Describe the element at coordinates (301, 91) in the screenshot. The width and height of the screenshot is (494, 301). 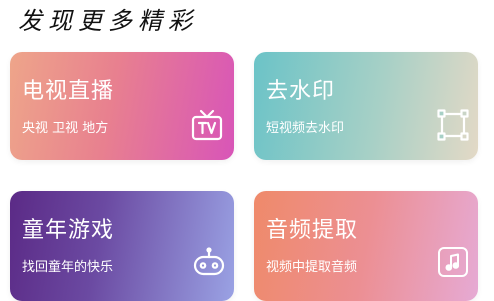
I see `card-title: 去水印` at that location.